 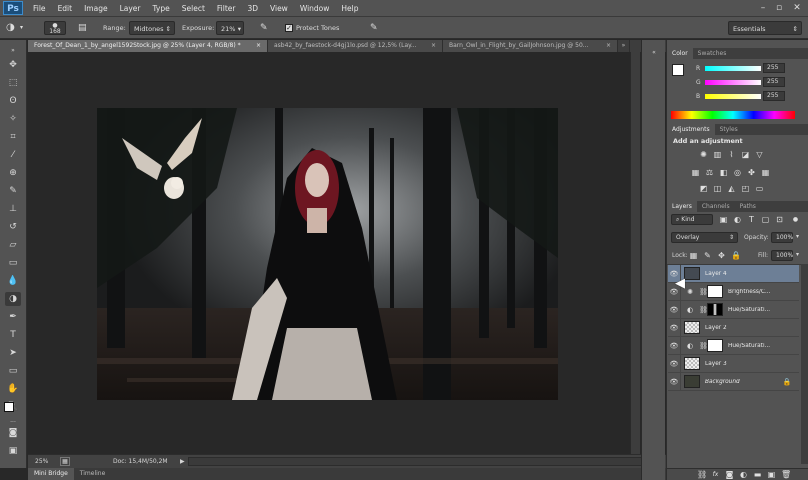 What do you see at coordinates (13, 389) in the screenshot?
I see `hand-tool-icon: ✋` at bounding box center [13, 389].